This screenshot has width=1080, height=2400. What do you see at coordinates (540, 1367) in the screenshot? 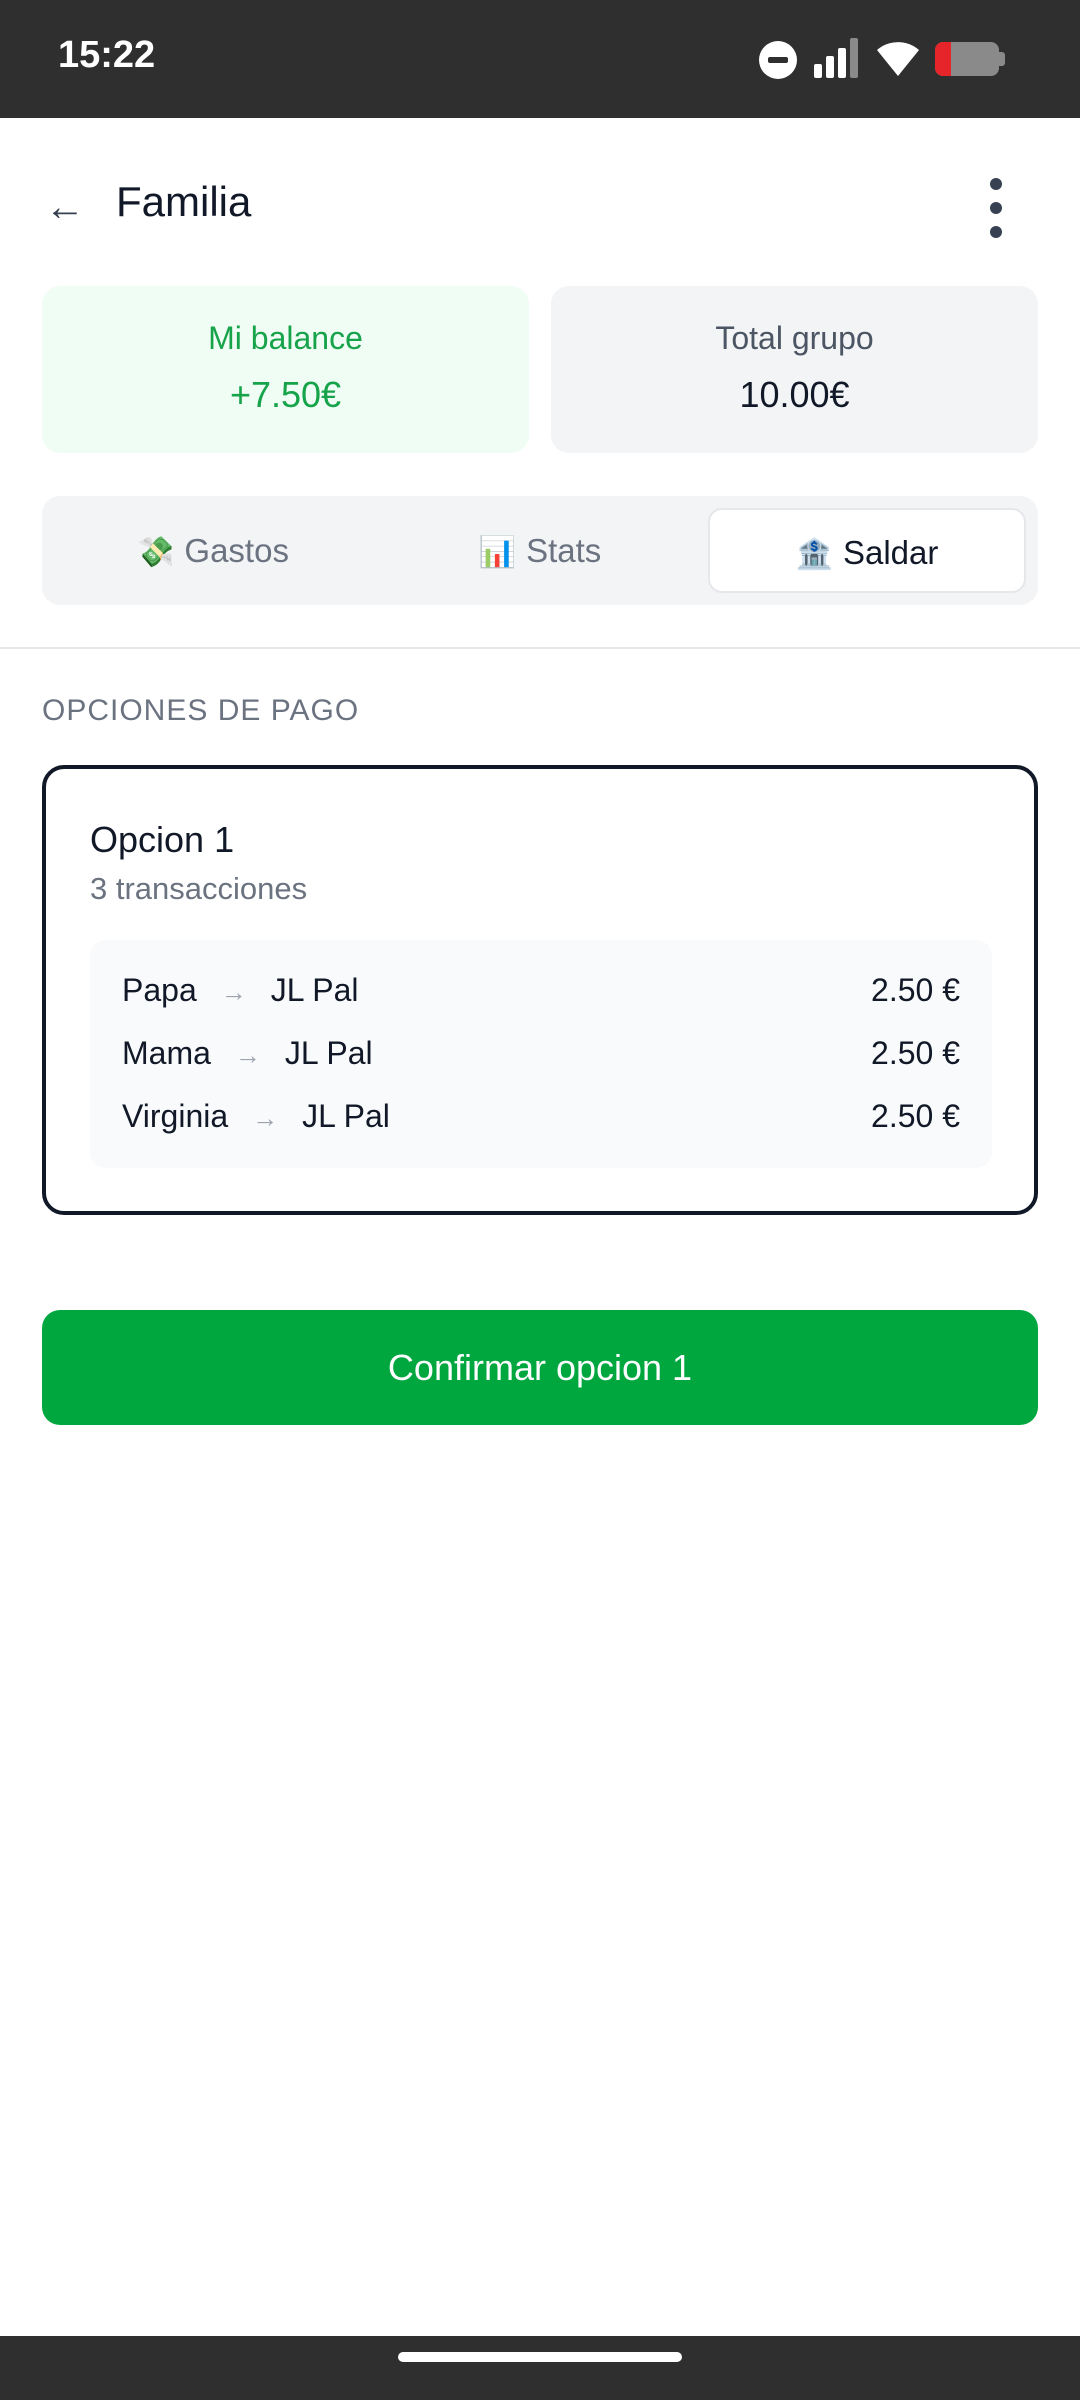
I see `confirm-option-button: Confirmar opcion 1` at bounding box center [540, 1367].